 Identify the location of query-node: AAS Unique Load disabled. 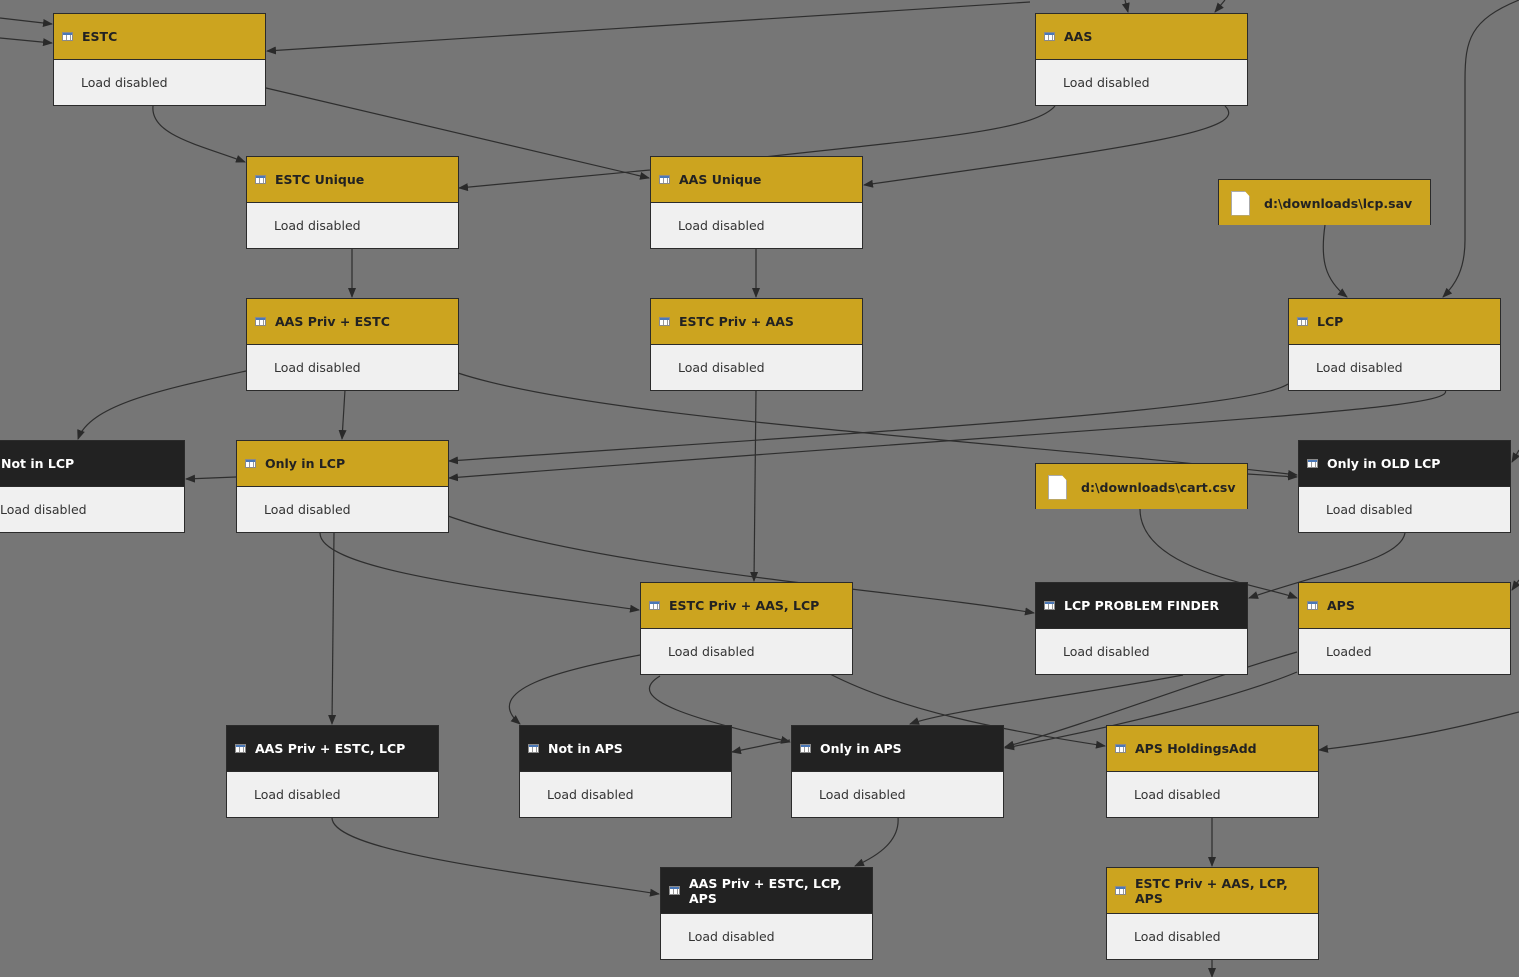
(756, 202).